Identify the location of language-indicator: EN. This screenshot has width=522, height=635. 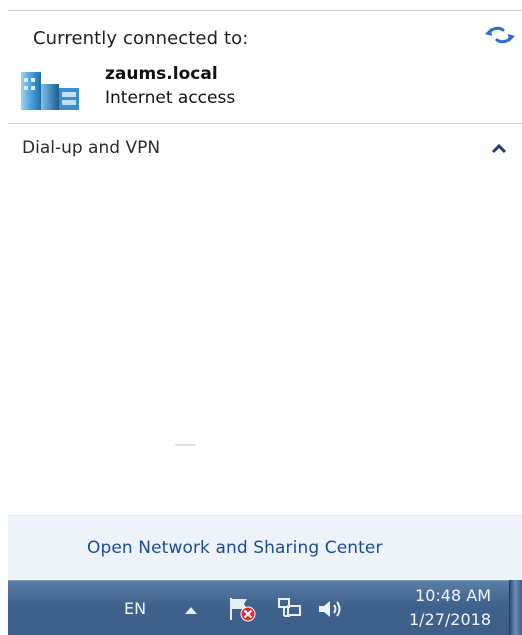
(135, 608).